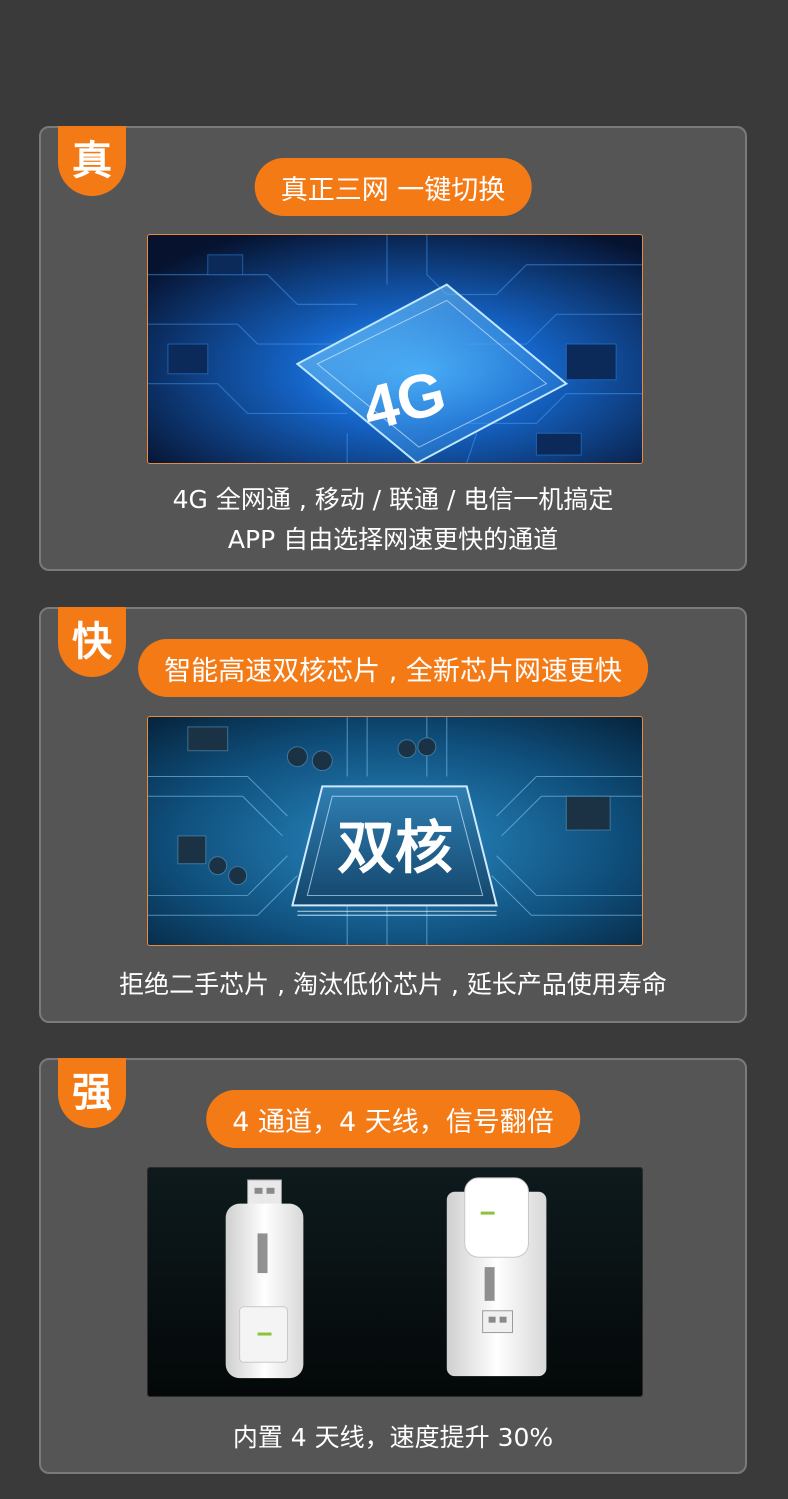 The width and height of the screenshot is (788, 1499). What do you see at coordinates (92, 642) in the screenshot?
I see `section-badge: 快` at bounding box center [92, 642].